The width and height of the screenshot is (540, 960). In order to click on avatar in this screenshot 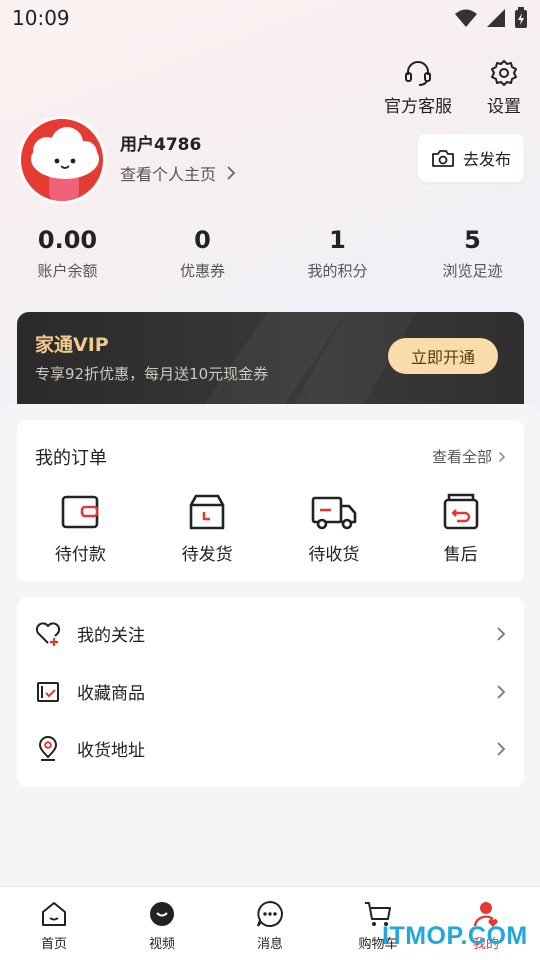, I will do `click(62, 160)`.